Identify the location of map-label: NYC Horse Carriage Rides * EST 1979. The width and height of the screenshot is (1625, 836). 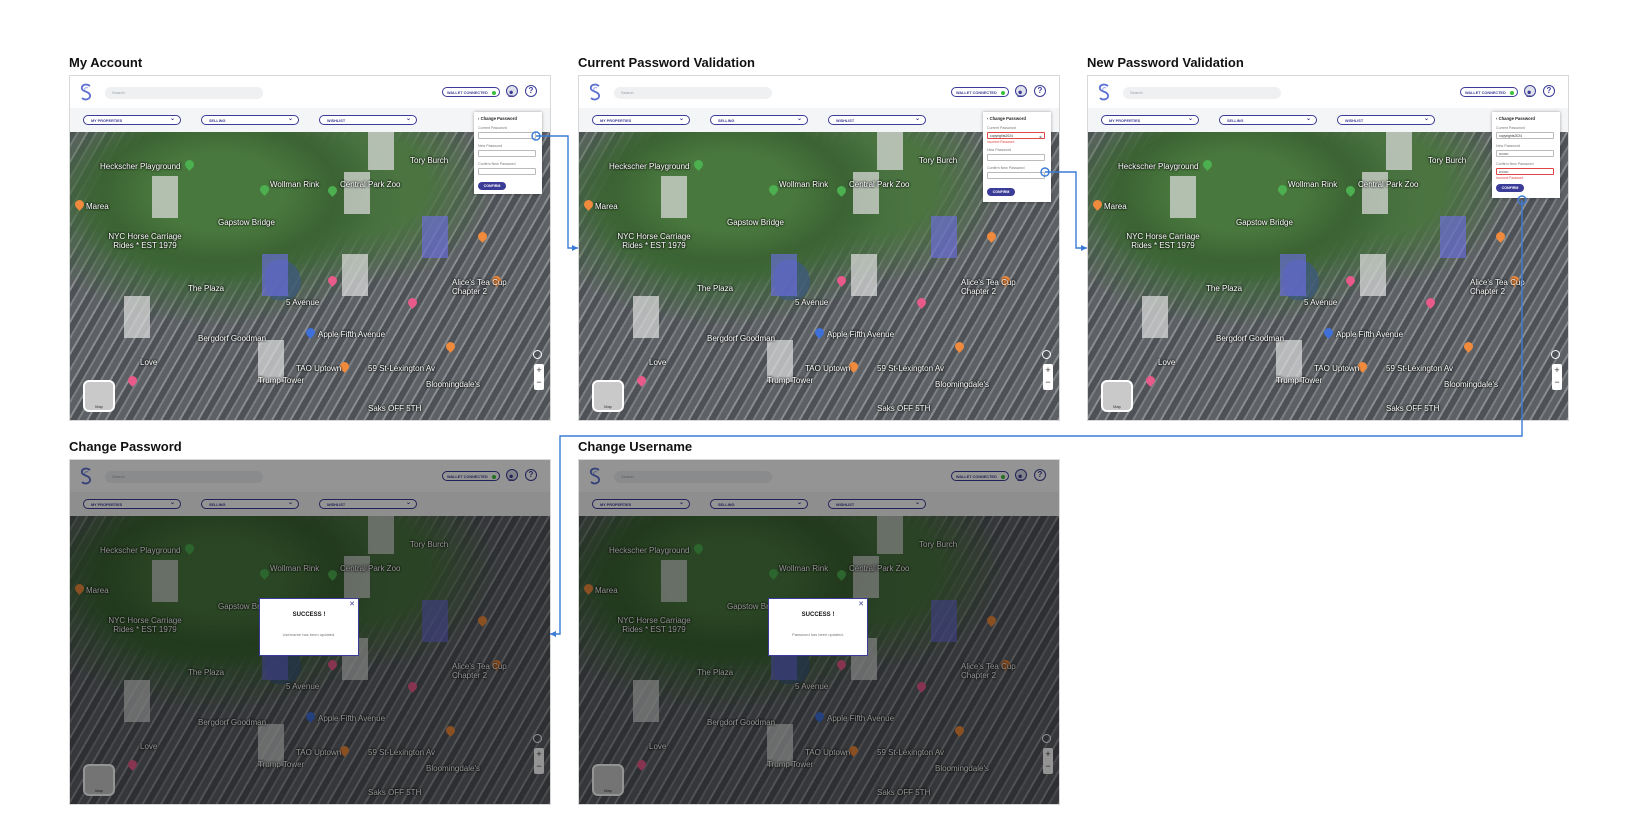
(1163, 241).